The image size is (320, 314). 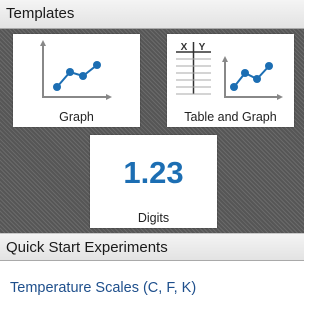 I want to click on tile-label-digits: Digits, so click(x=153, y=218).